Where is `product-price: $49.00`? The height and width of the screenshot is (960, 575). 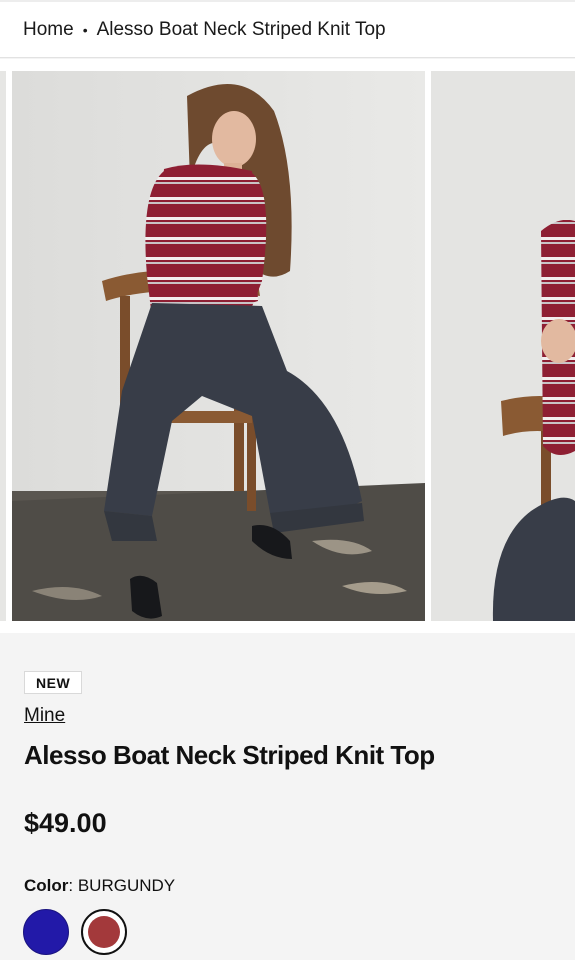
product-price: $49.00 is located at coordinates (65, 823).